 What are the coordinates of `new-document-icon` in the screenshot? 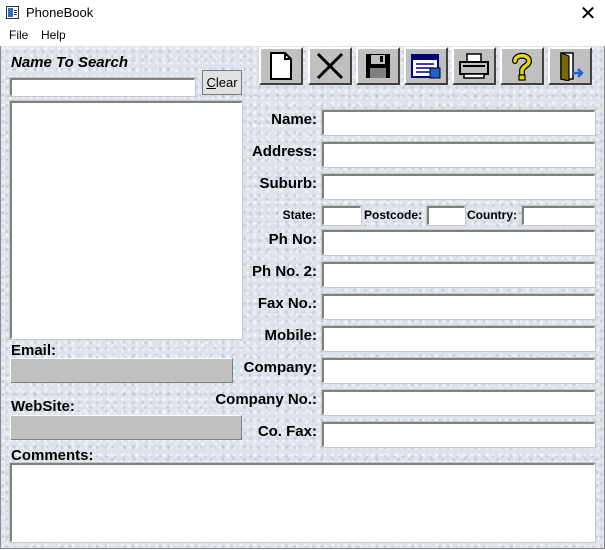 It's located at (281, 66).